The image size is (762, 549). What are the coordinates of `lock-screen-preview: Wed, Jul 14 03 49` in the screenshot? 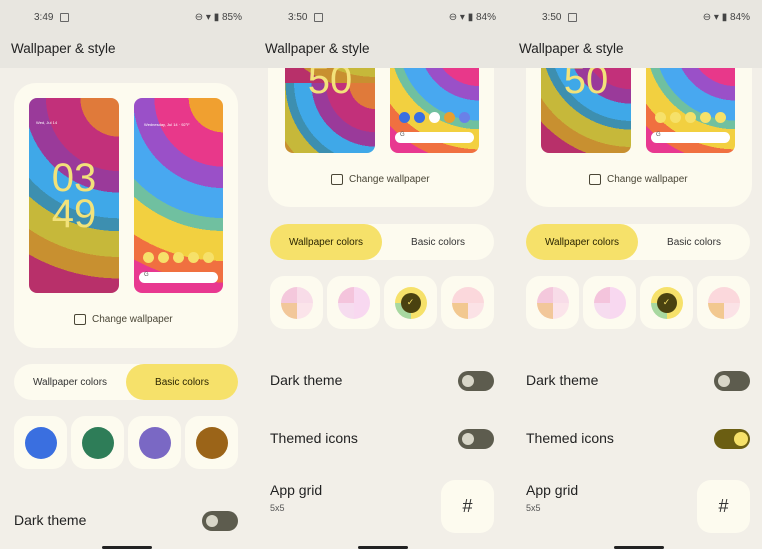 It's located at (74, 195).